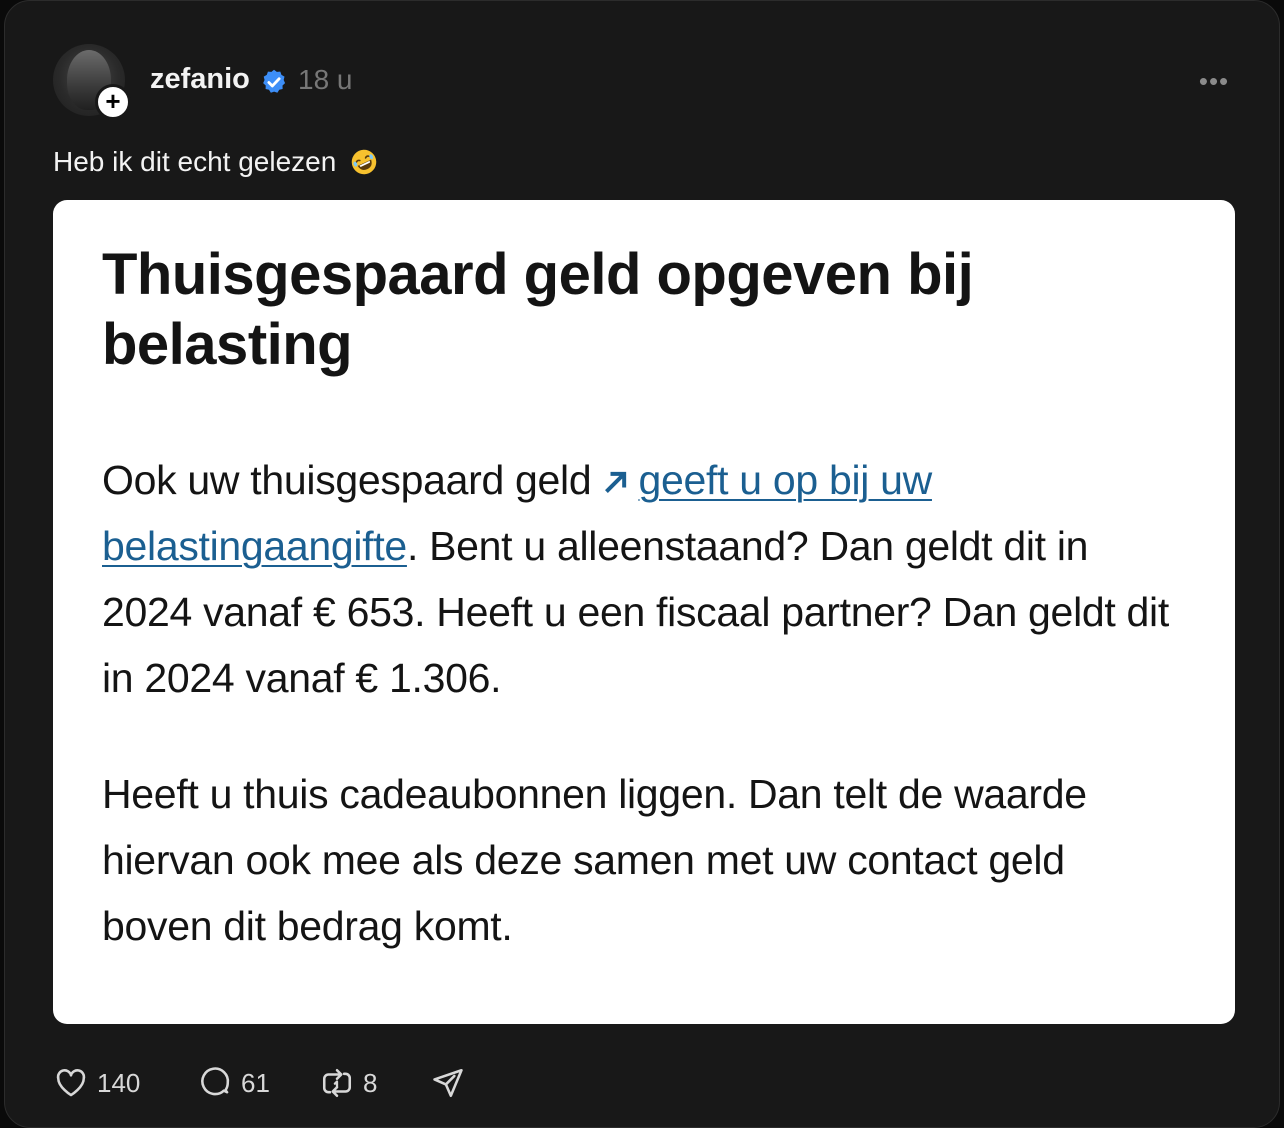  Describe the element at coordinates (200, 79) in the screenshot. I see `username: zefanio` at that location.